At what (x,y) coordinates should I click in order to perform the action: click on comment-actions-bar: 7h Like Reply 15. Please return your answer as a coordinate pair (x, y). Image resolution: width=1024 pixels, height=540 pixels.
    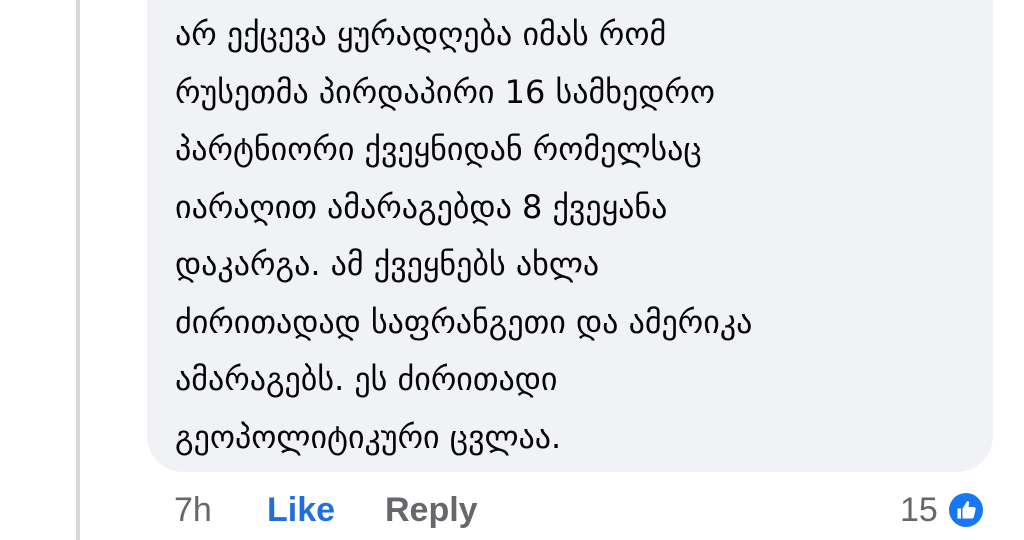
    Looking at the image, I should click on (512, 510).